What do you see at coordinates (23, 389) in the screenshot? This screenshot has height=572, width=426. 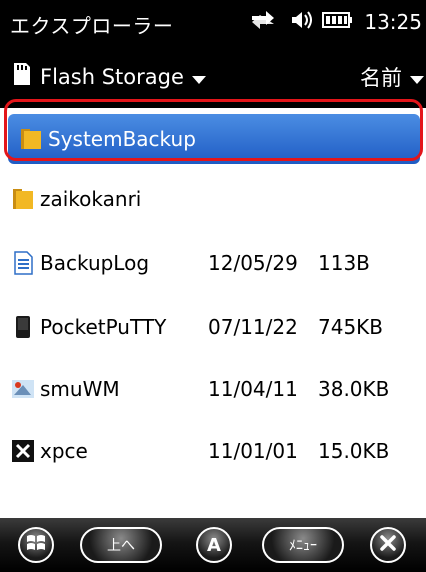 I see `application-icon` at bounding box center [23, 389].